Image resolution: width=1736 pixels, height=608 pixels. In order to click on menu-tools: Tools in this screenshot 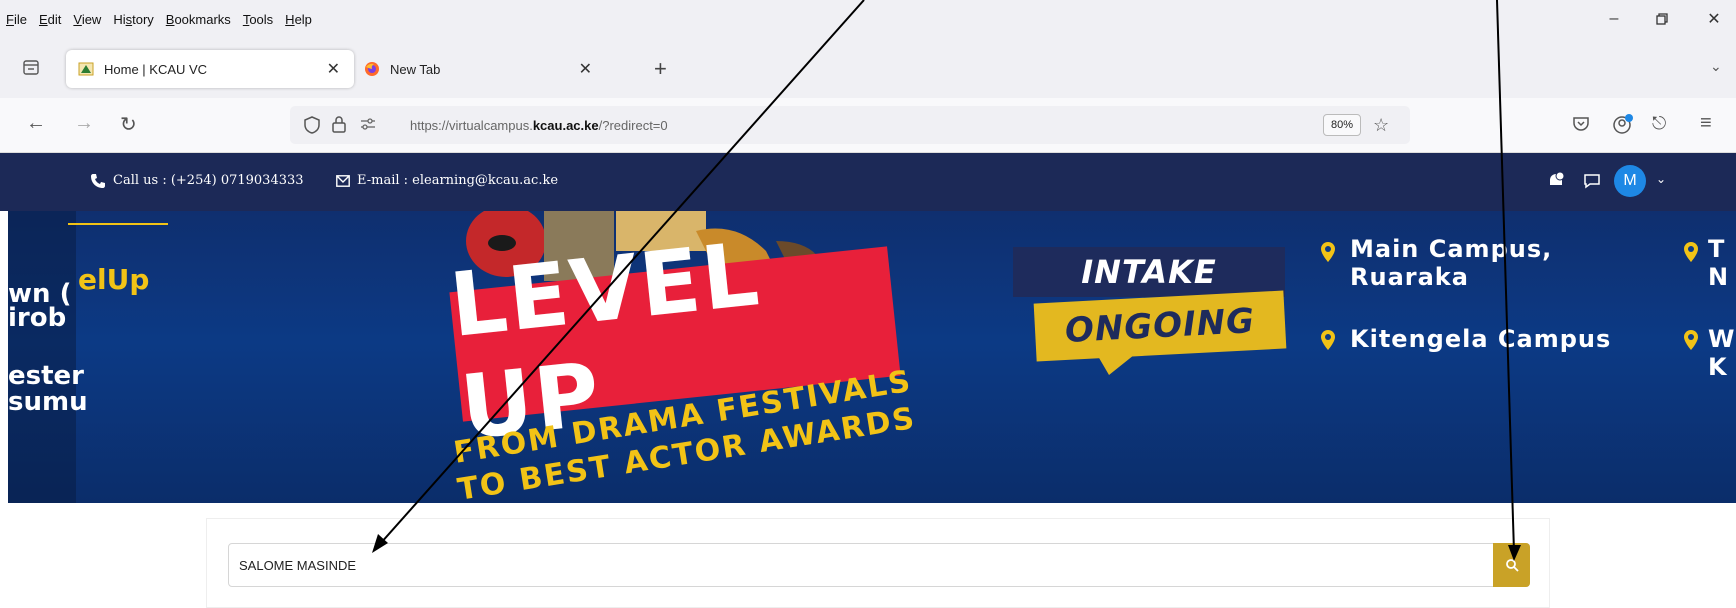, I will do `click(258, 19)`.